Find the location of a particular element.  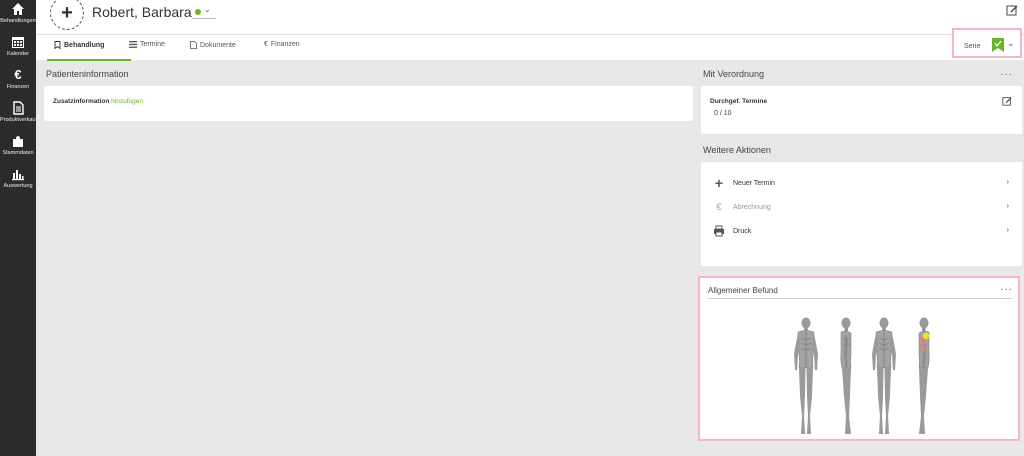

add-zusatzinformation-link: hinzufügen is located at coordinates (127, 101).